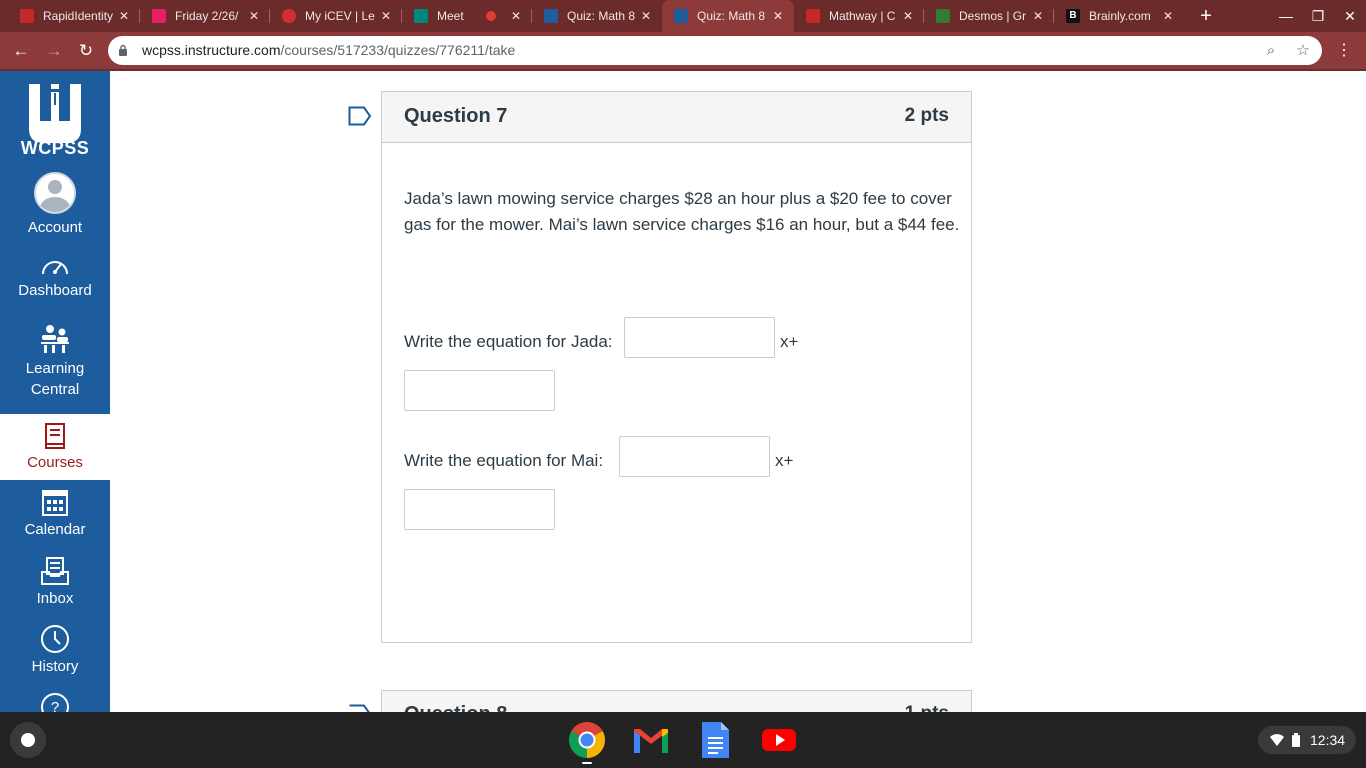 The width and height of the screenshot is (1366, 768). I want to click on tab: B Brainly.com ✕, so click(1119, 16).